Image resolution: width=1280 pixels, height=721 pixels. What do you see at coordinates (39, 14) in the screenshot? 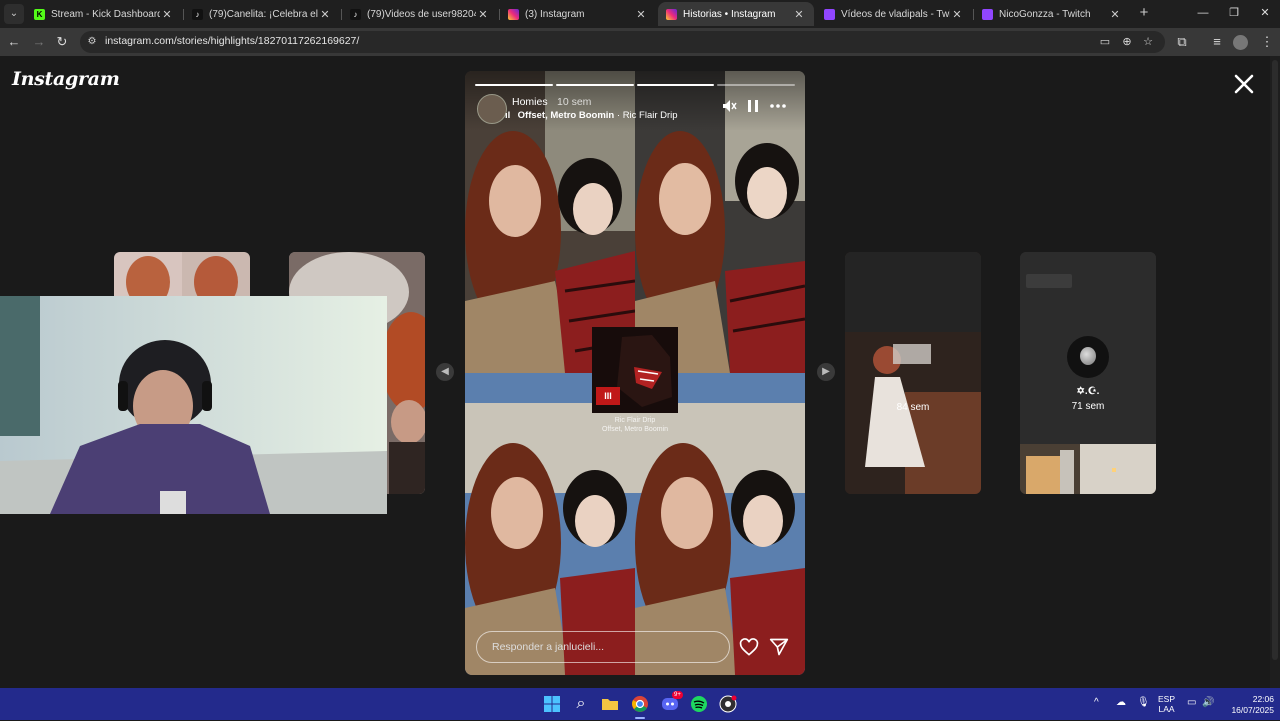
I see `kick-icon: K` at bounding box center [39, 14].